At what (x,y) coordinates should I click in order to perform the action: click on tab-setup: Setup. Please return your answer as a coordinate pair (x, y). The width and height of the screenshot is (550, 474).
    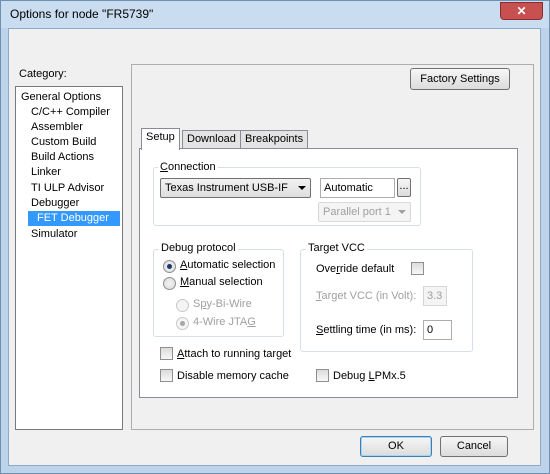
    Looking at the image, I should click on (160, 139).